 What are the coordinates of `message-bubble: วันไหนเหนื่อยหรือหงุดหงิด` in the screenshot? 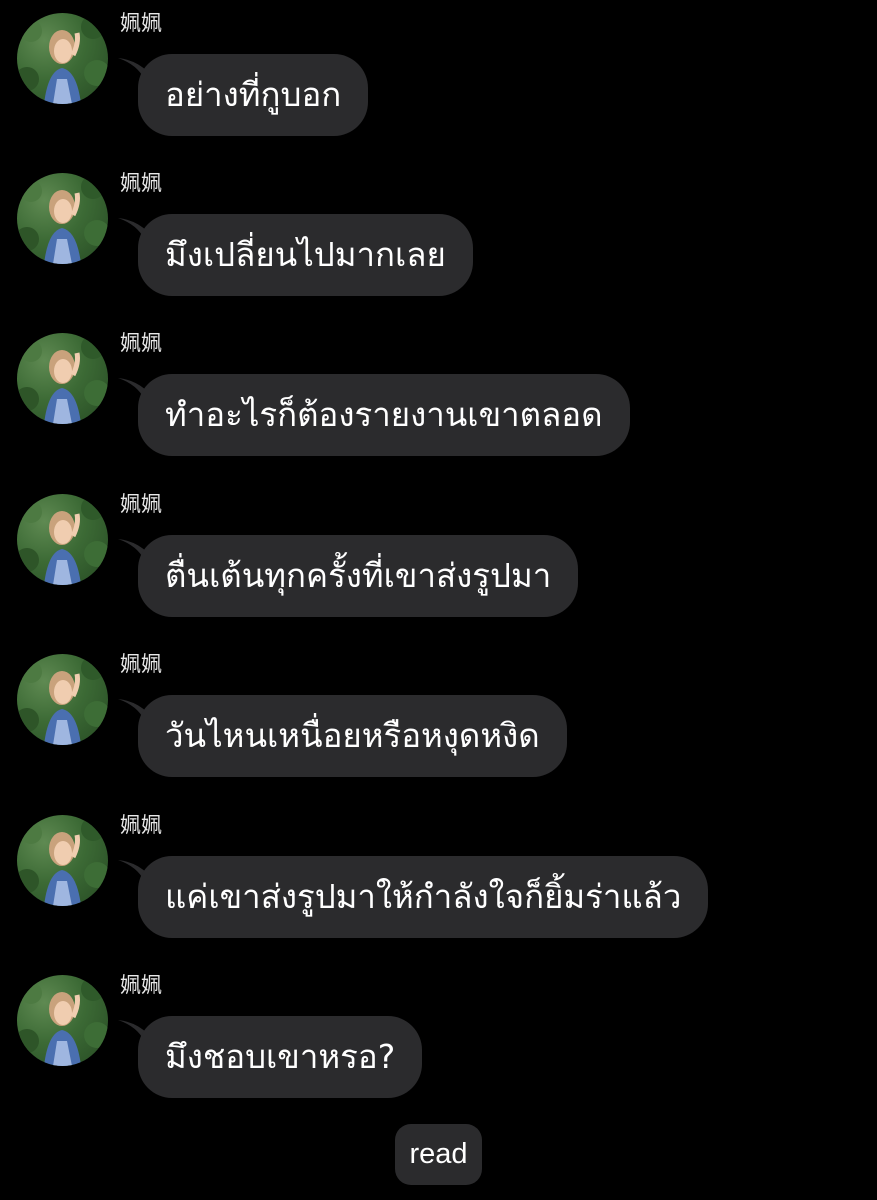 It's located at (352, 736).